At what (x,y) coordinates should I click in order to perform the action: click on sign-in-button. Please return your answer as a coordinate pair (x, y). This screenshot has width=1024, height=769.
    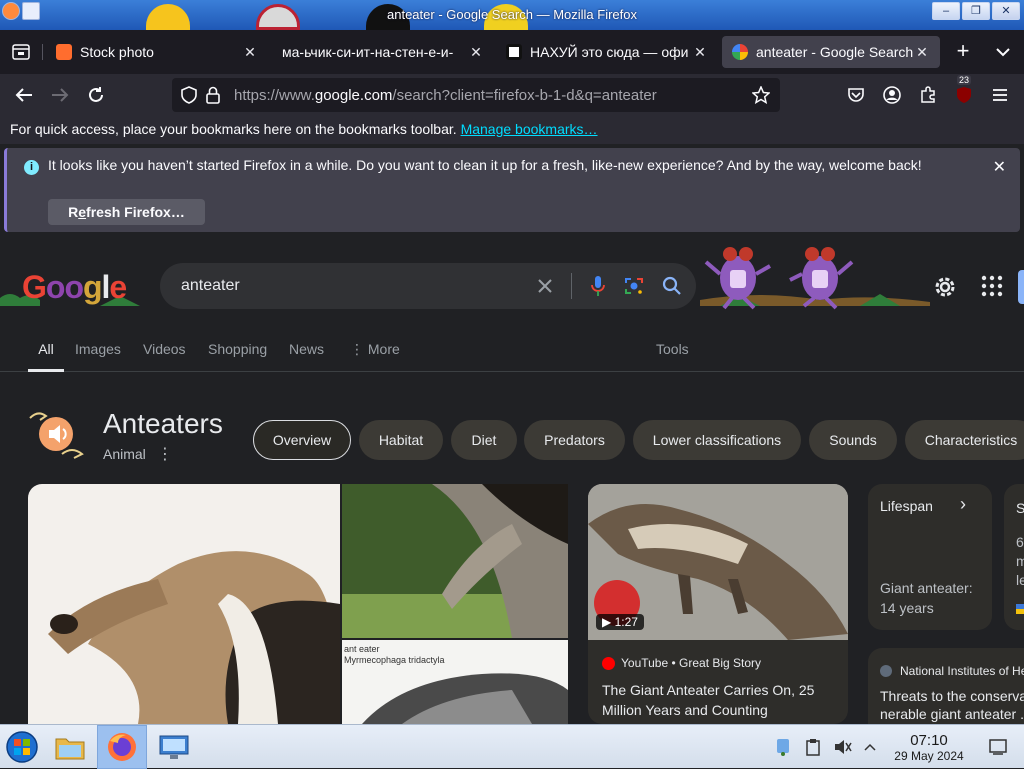
    Looking at the image, I should click on (1021, 287).